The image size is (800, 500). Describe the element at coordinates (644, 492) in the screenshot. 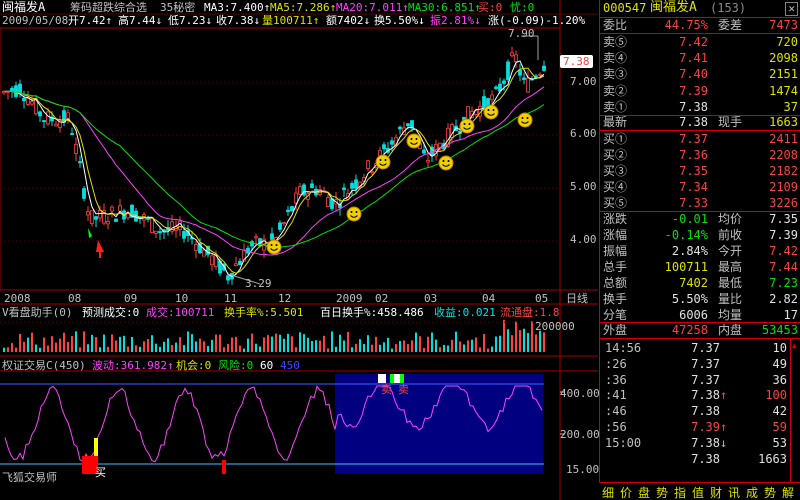

I see `panel-tab: 盘` at that location.